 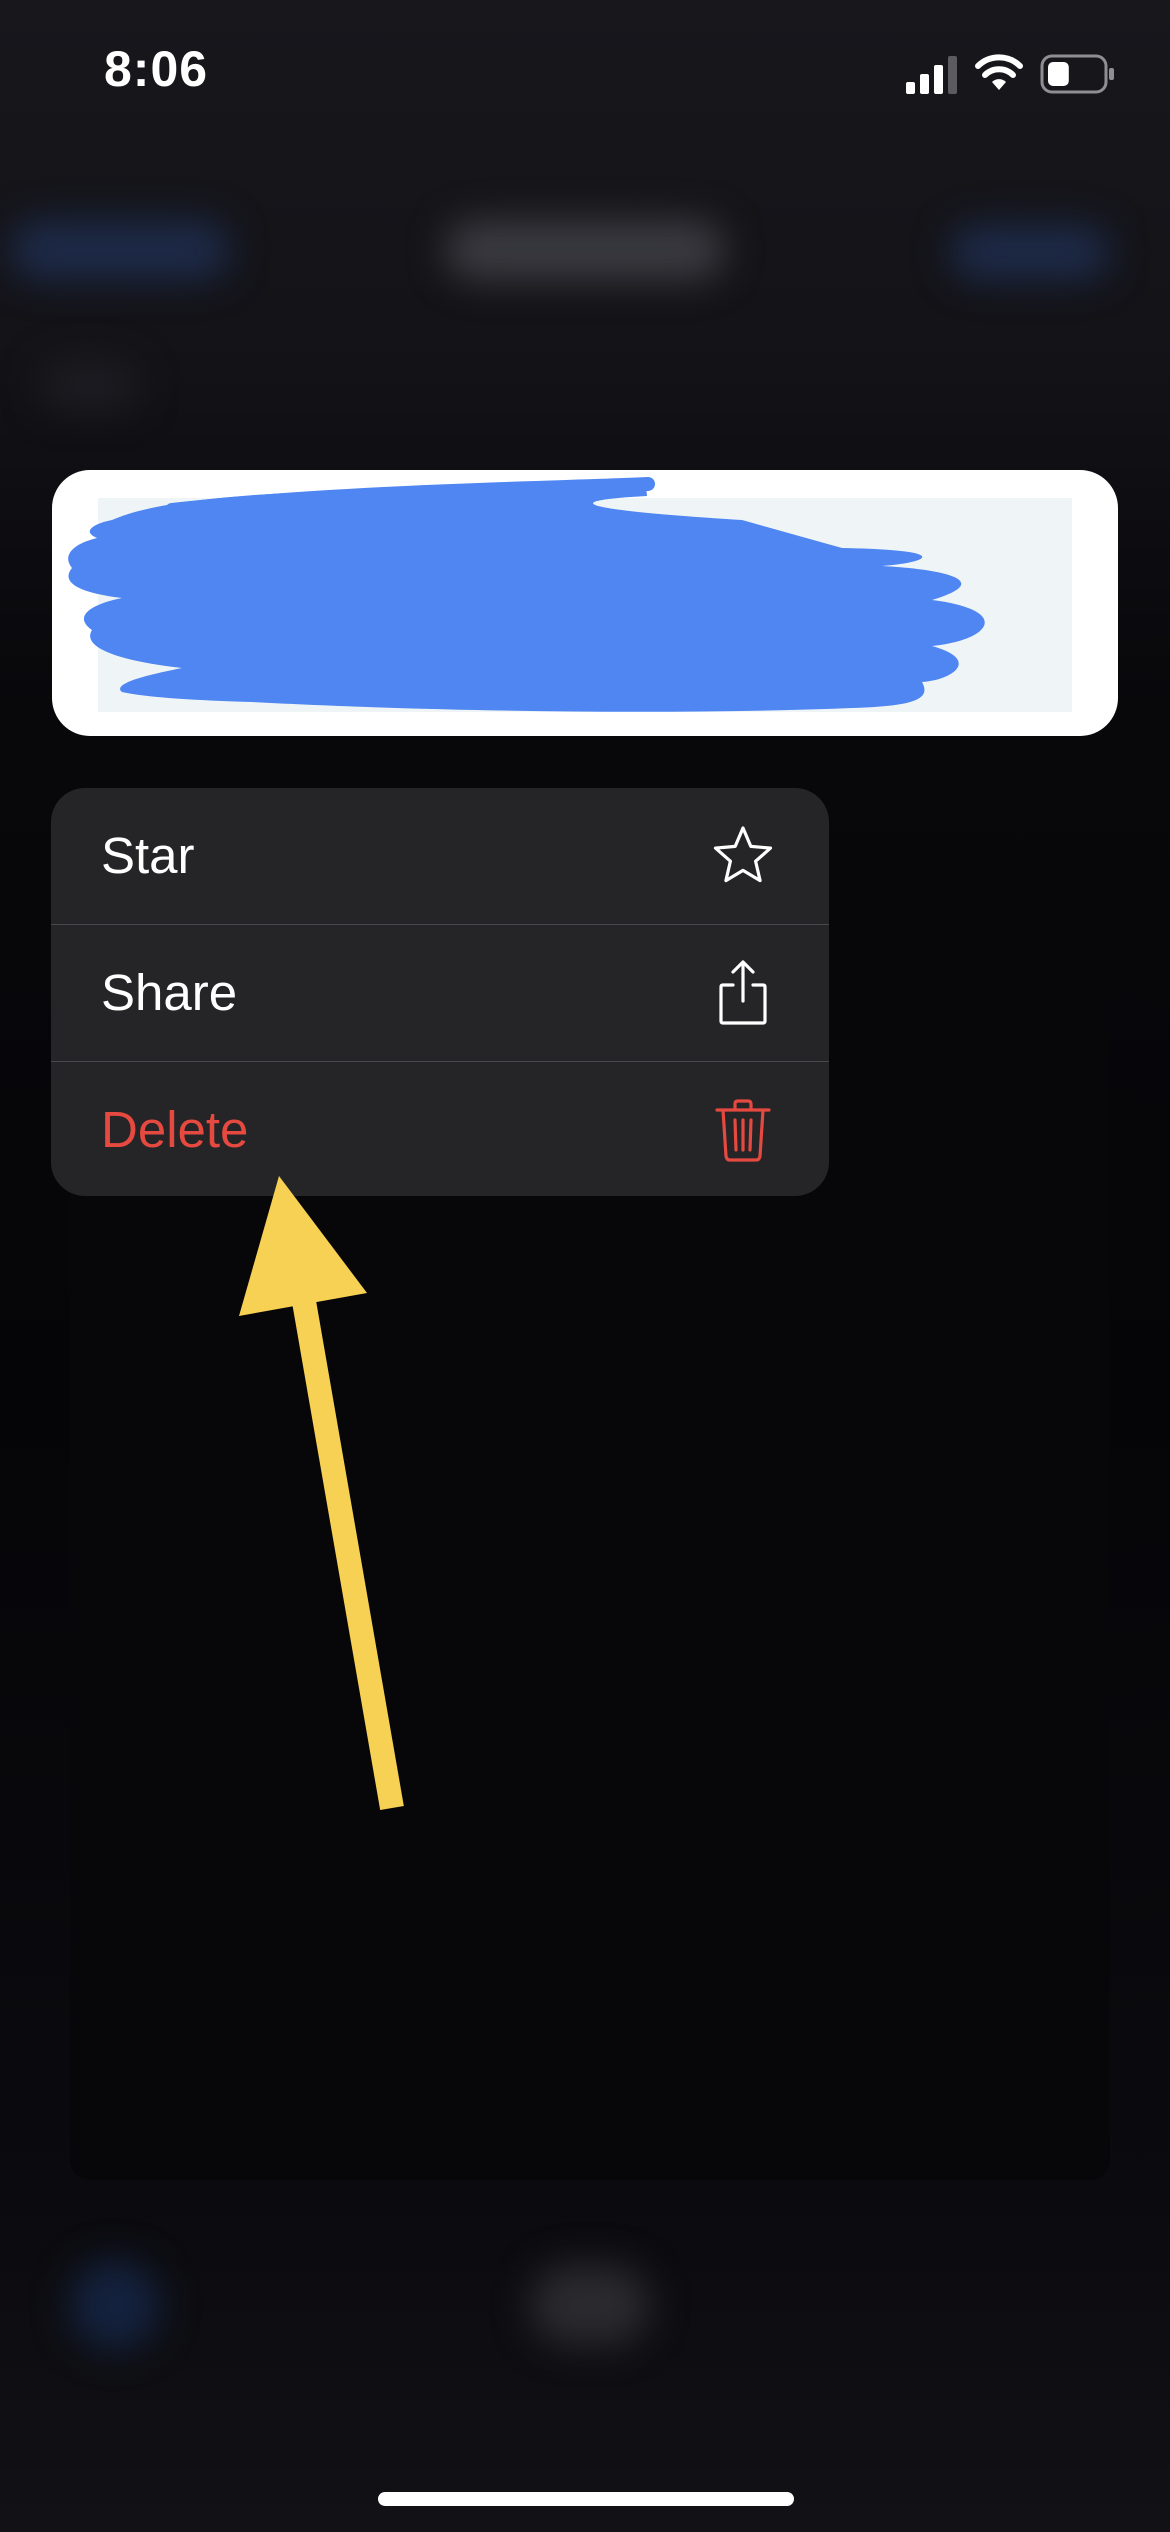 I want to click on redaction-scribble, so click(x=526, y=594).